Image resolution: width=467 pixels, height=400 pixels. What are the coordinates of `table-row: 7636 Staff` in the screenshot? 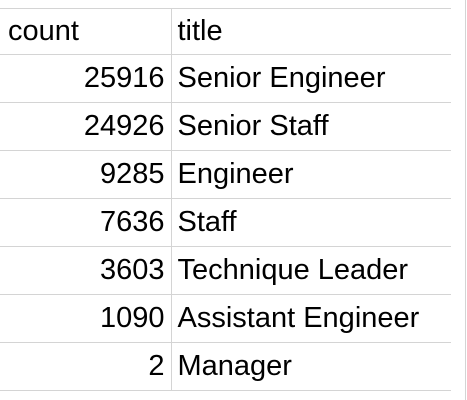 It's located at (226, 222).